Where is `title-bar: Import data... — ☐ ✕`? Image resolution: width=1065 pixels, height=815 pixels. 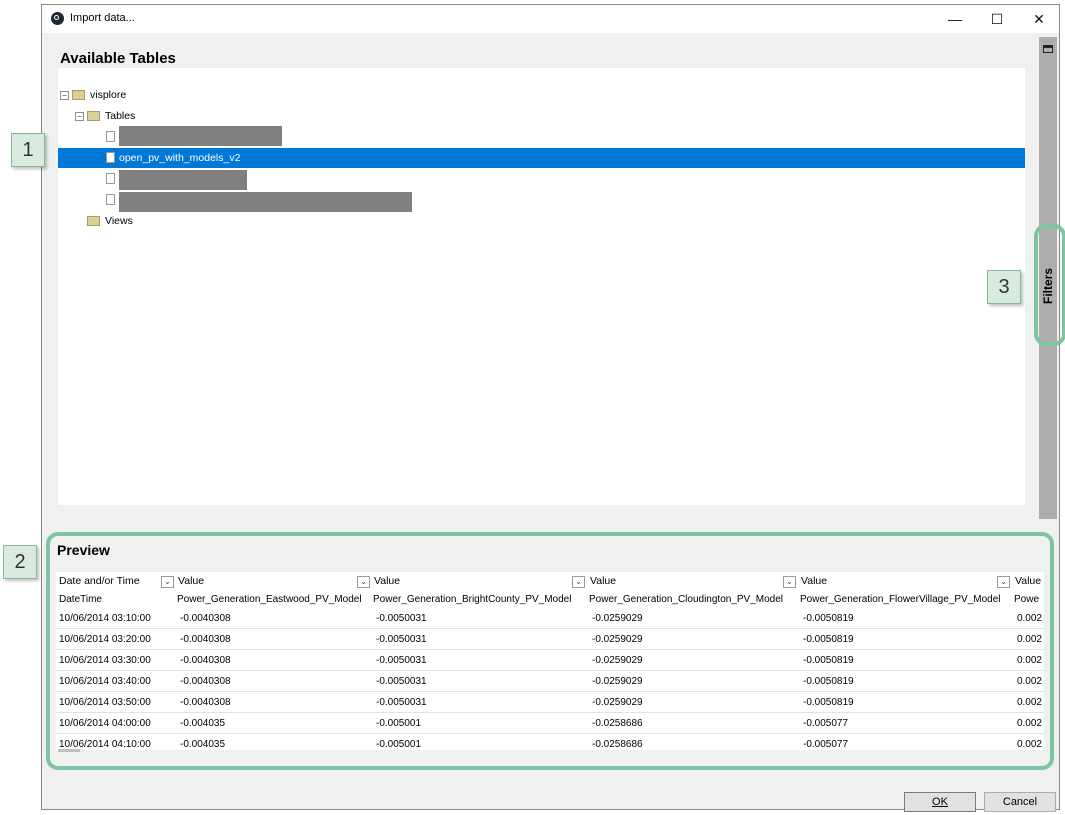
title-bar: Import data... — ☐ ✕ is located at coordinates (550, 19).